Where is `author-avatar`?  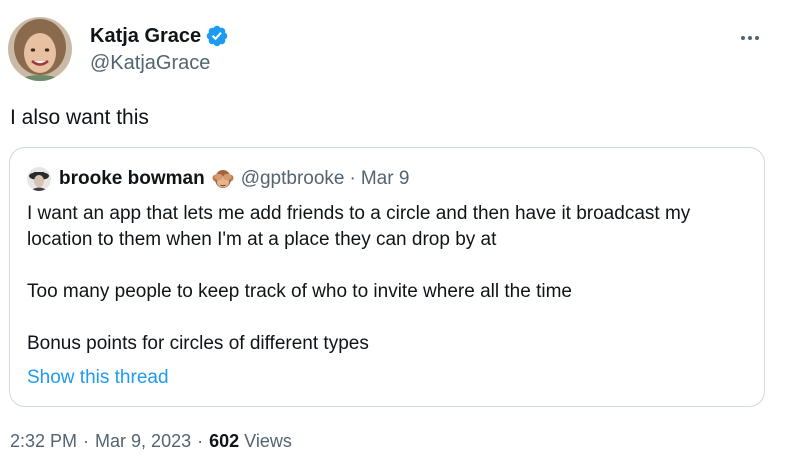 author-avatar is located at coordinates (40, 49).